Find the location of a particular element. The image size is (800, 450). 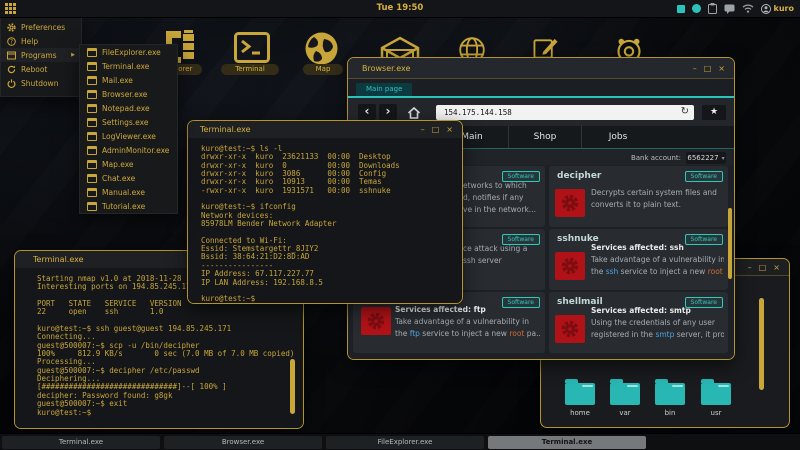

home-button is located at coordinates (414, 112).